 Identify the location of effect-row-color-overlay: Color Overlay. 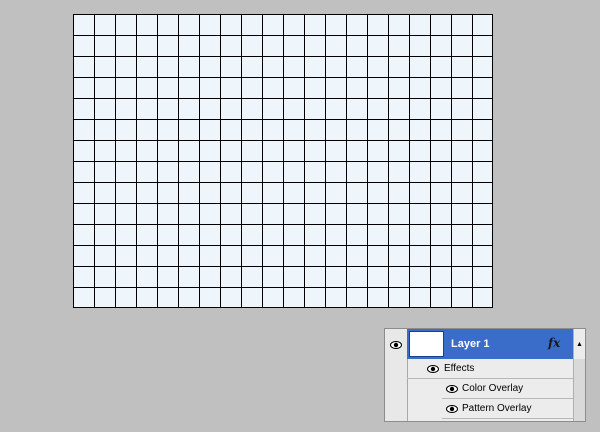
(509, 389).